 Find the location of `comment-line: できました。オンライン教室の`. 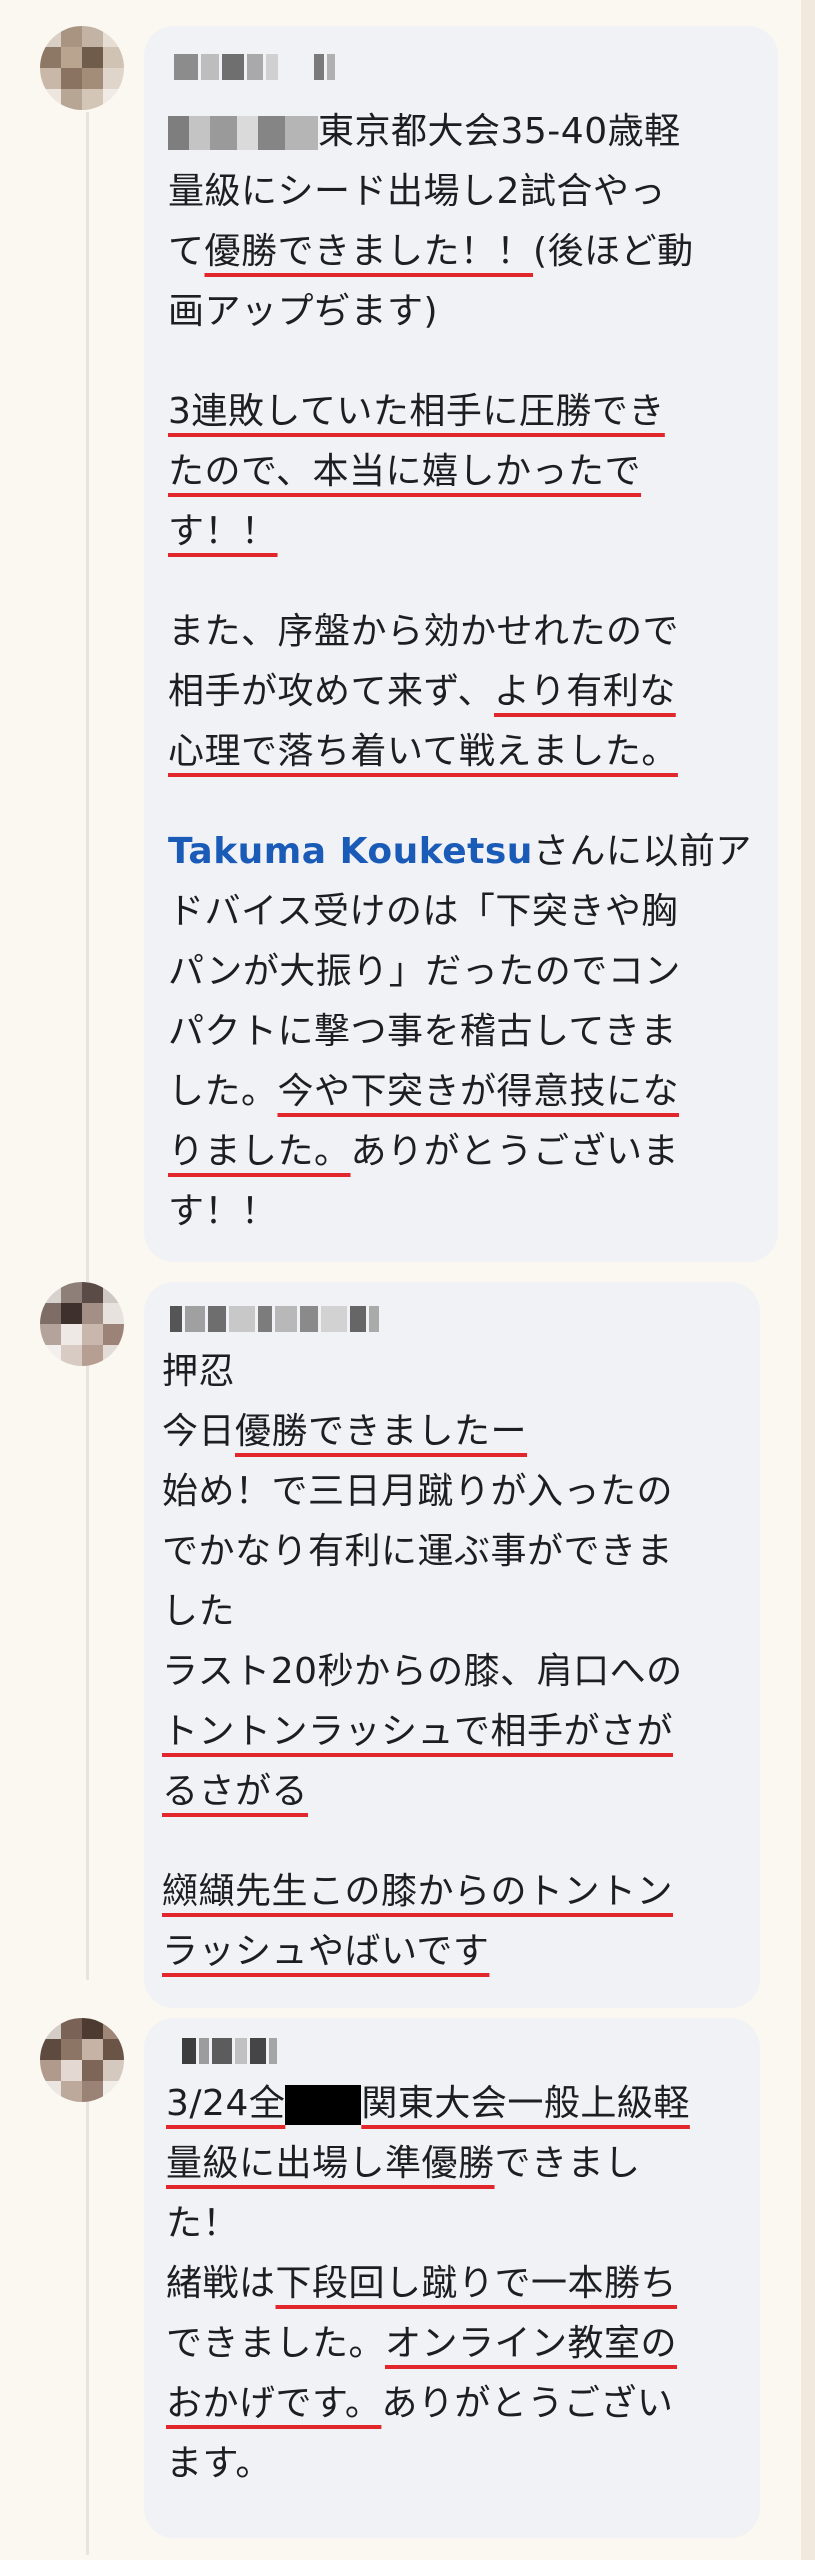

comment-line: できました。オンライン教室の is located at coordinates (428, 2344).